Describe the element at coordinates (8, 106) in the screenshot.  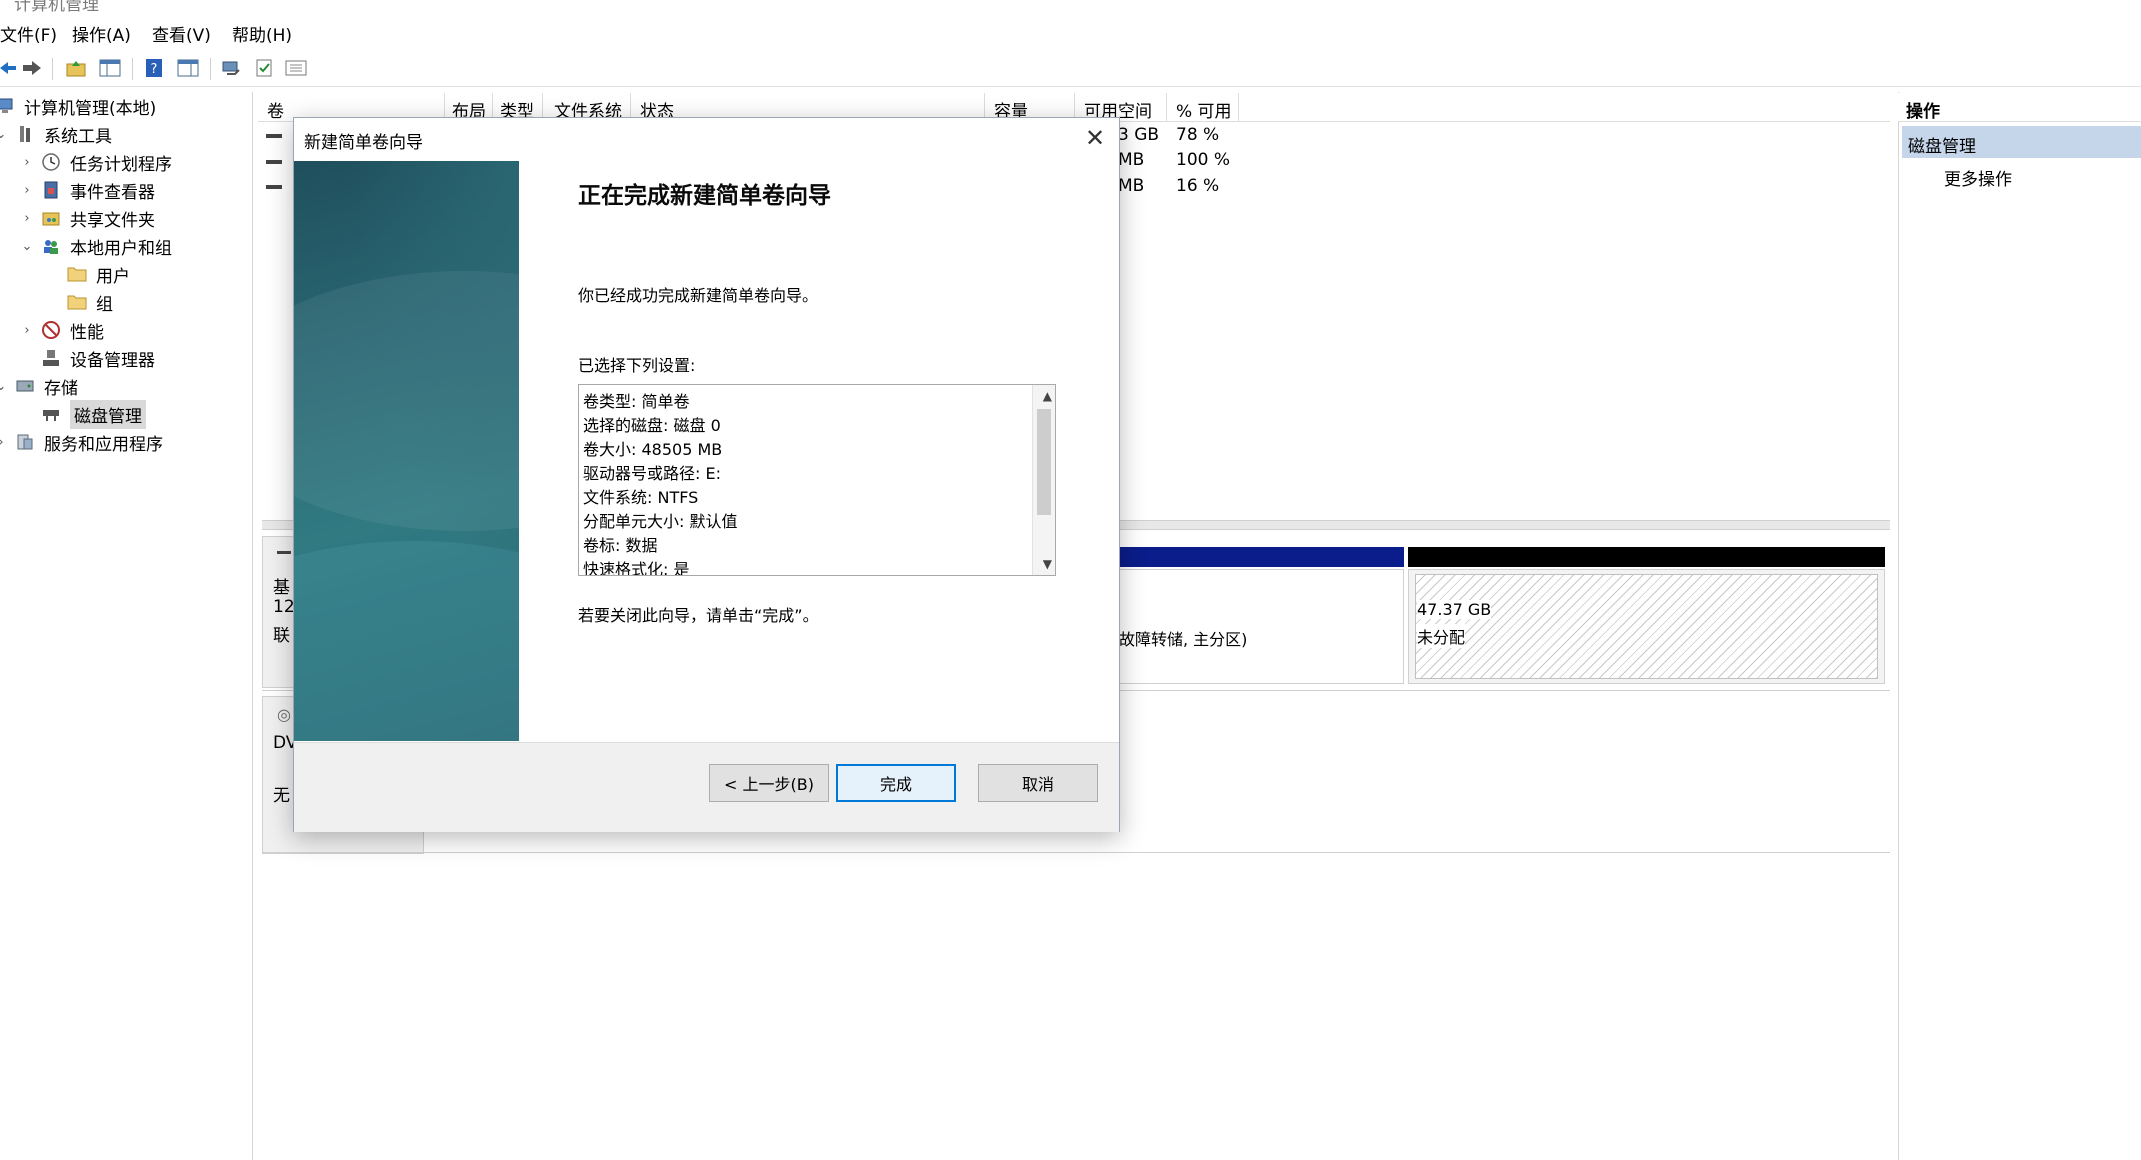
I see `computer-management-icon` at that location.